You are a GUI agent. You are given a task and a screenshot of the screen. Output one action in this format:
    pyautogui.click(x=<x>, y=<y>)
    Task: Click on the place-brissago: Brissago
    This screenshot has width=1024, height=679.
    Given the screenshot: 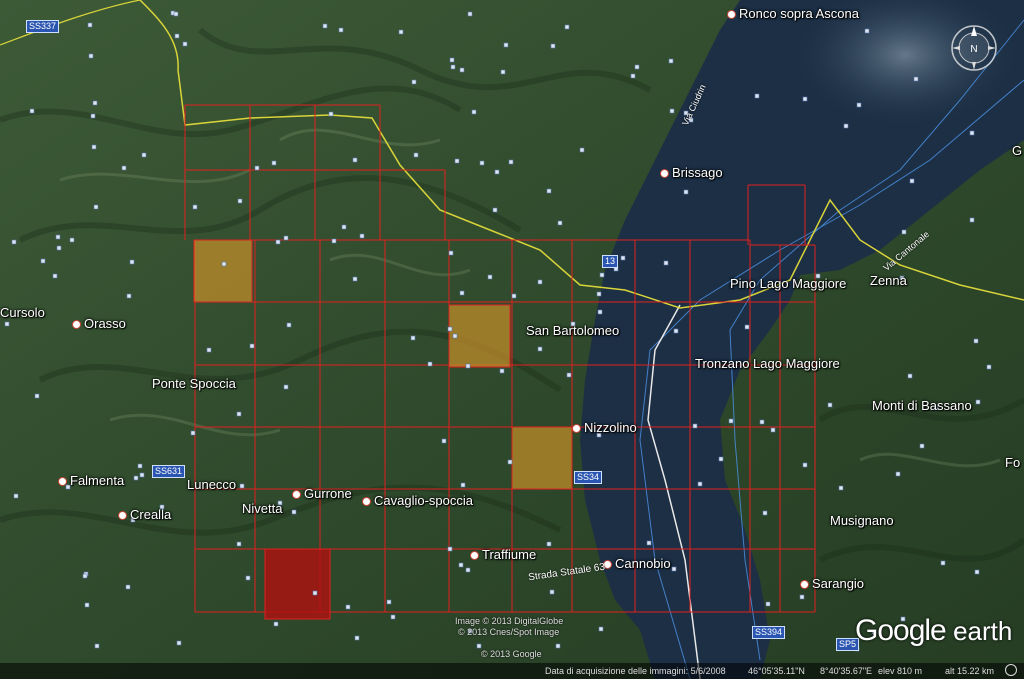 What is the action you would take?
    pyautogui.click(x=691, y=172)
    